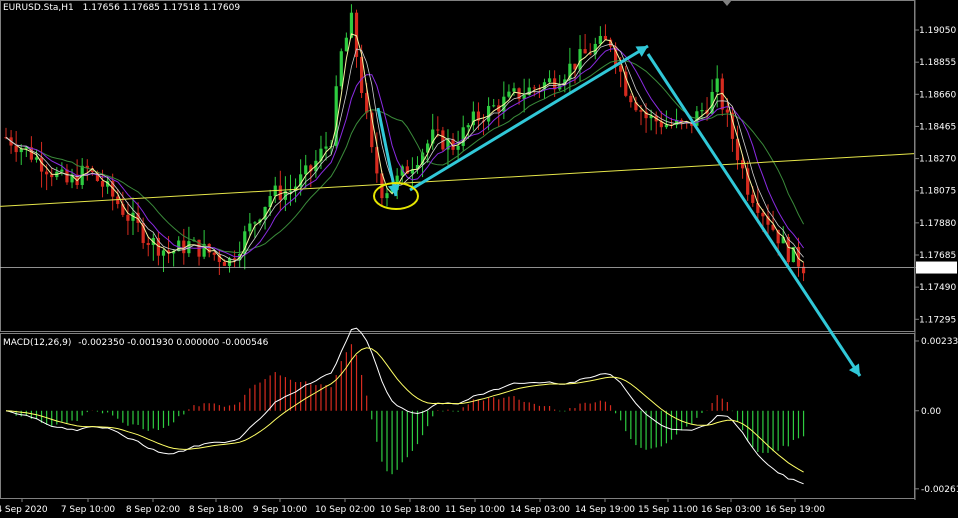 This screenshot has width=958, height=518. Describe the element at coordinates (937, 320) in the screenshot. I see `y-tick-label: 1.17295` at that location.